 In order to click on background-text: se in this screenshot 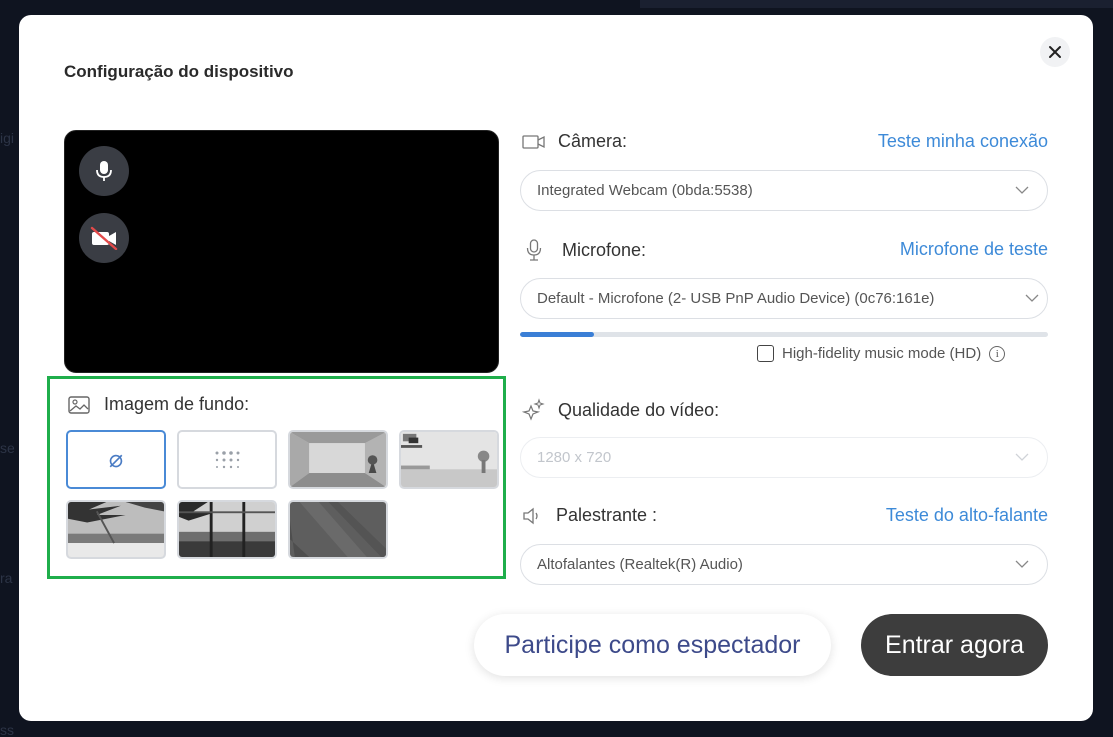, I will do `click(7, 448)`.